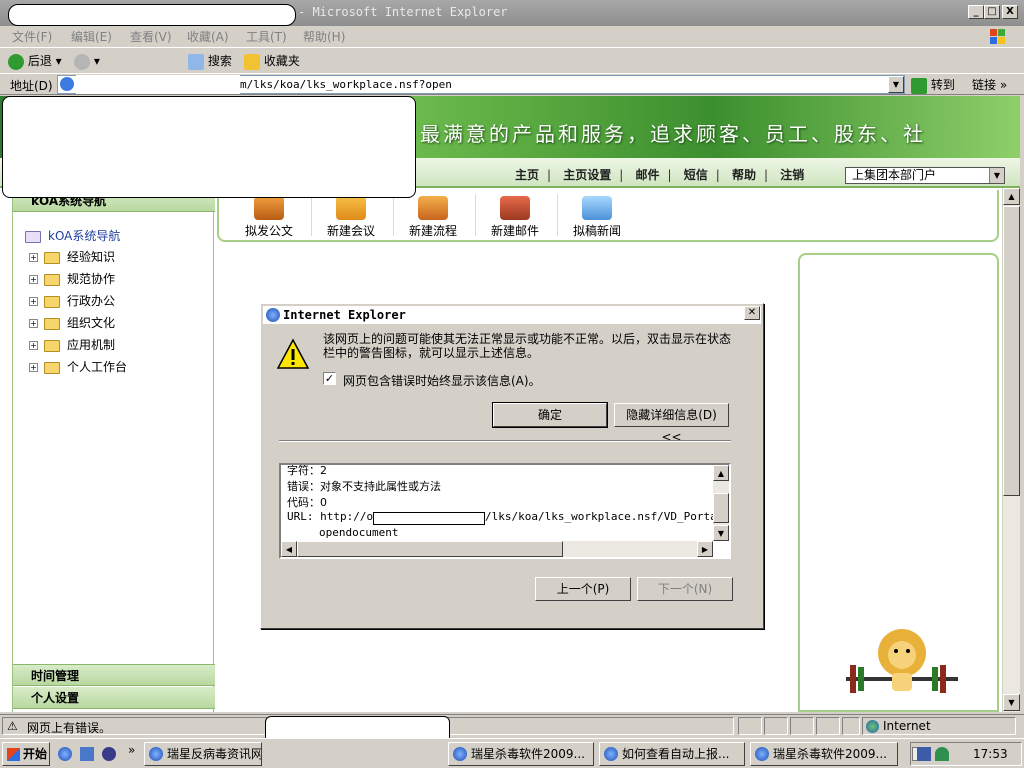 The width and height of the screenshot is (1024, 768). What do you see at coordinates (527, 175) in the screenshot?
I see `nav-home: 主页` at bounding box center [527, 175].